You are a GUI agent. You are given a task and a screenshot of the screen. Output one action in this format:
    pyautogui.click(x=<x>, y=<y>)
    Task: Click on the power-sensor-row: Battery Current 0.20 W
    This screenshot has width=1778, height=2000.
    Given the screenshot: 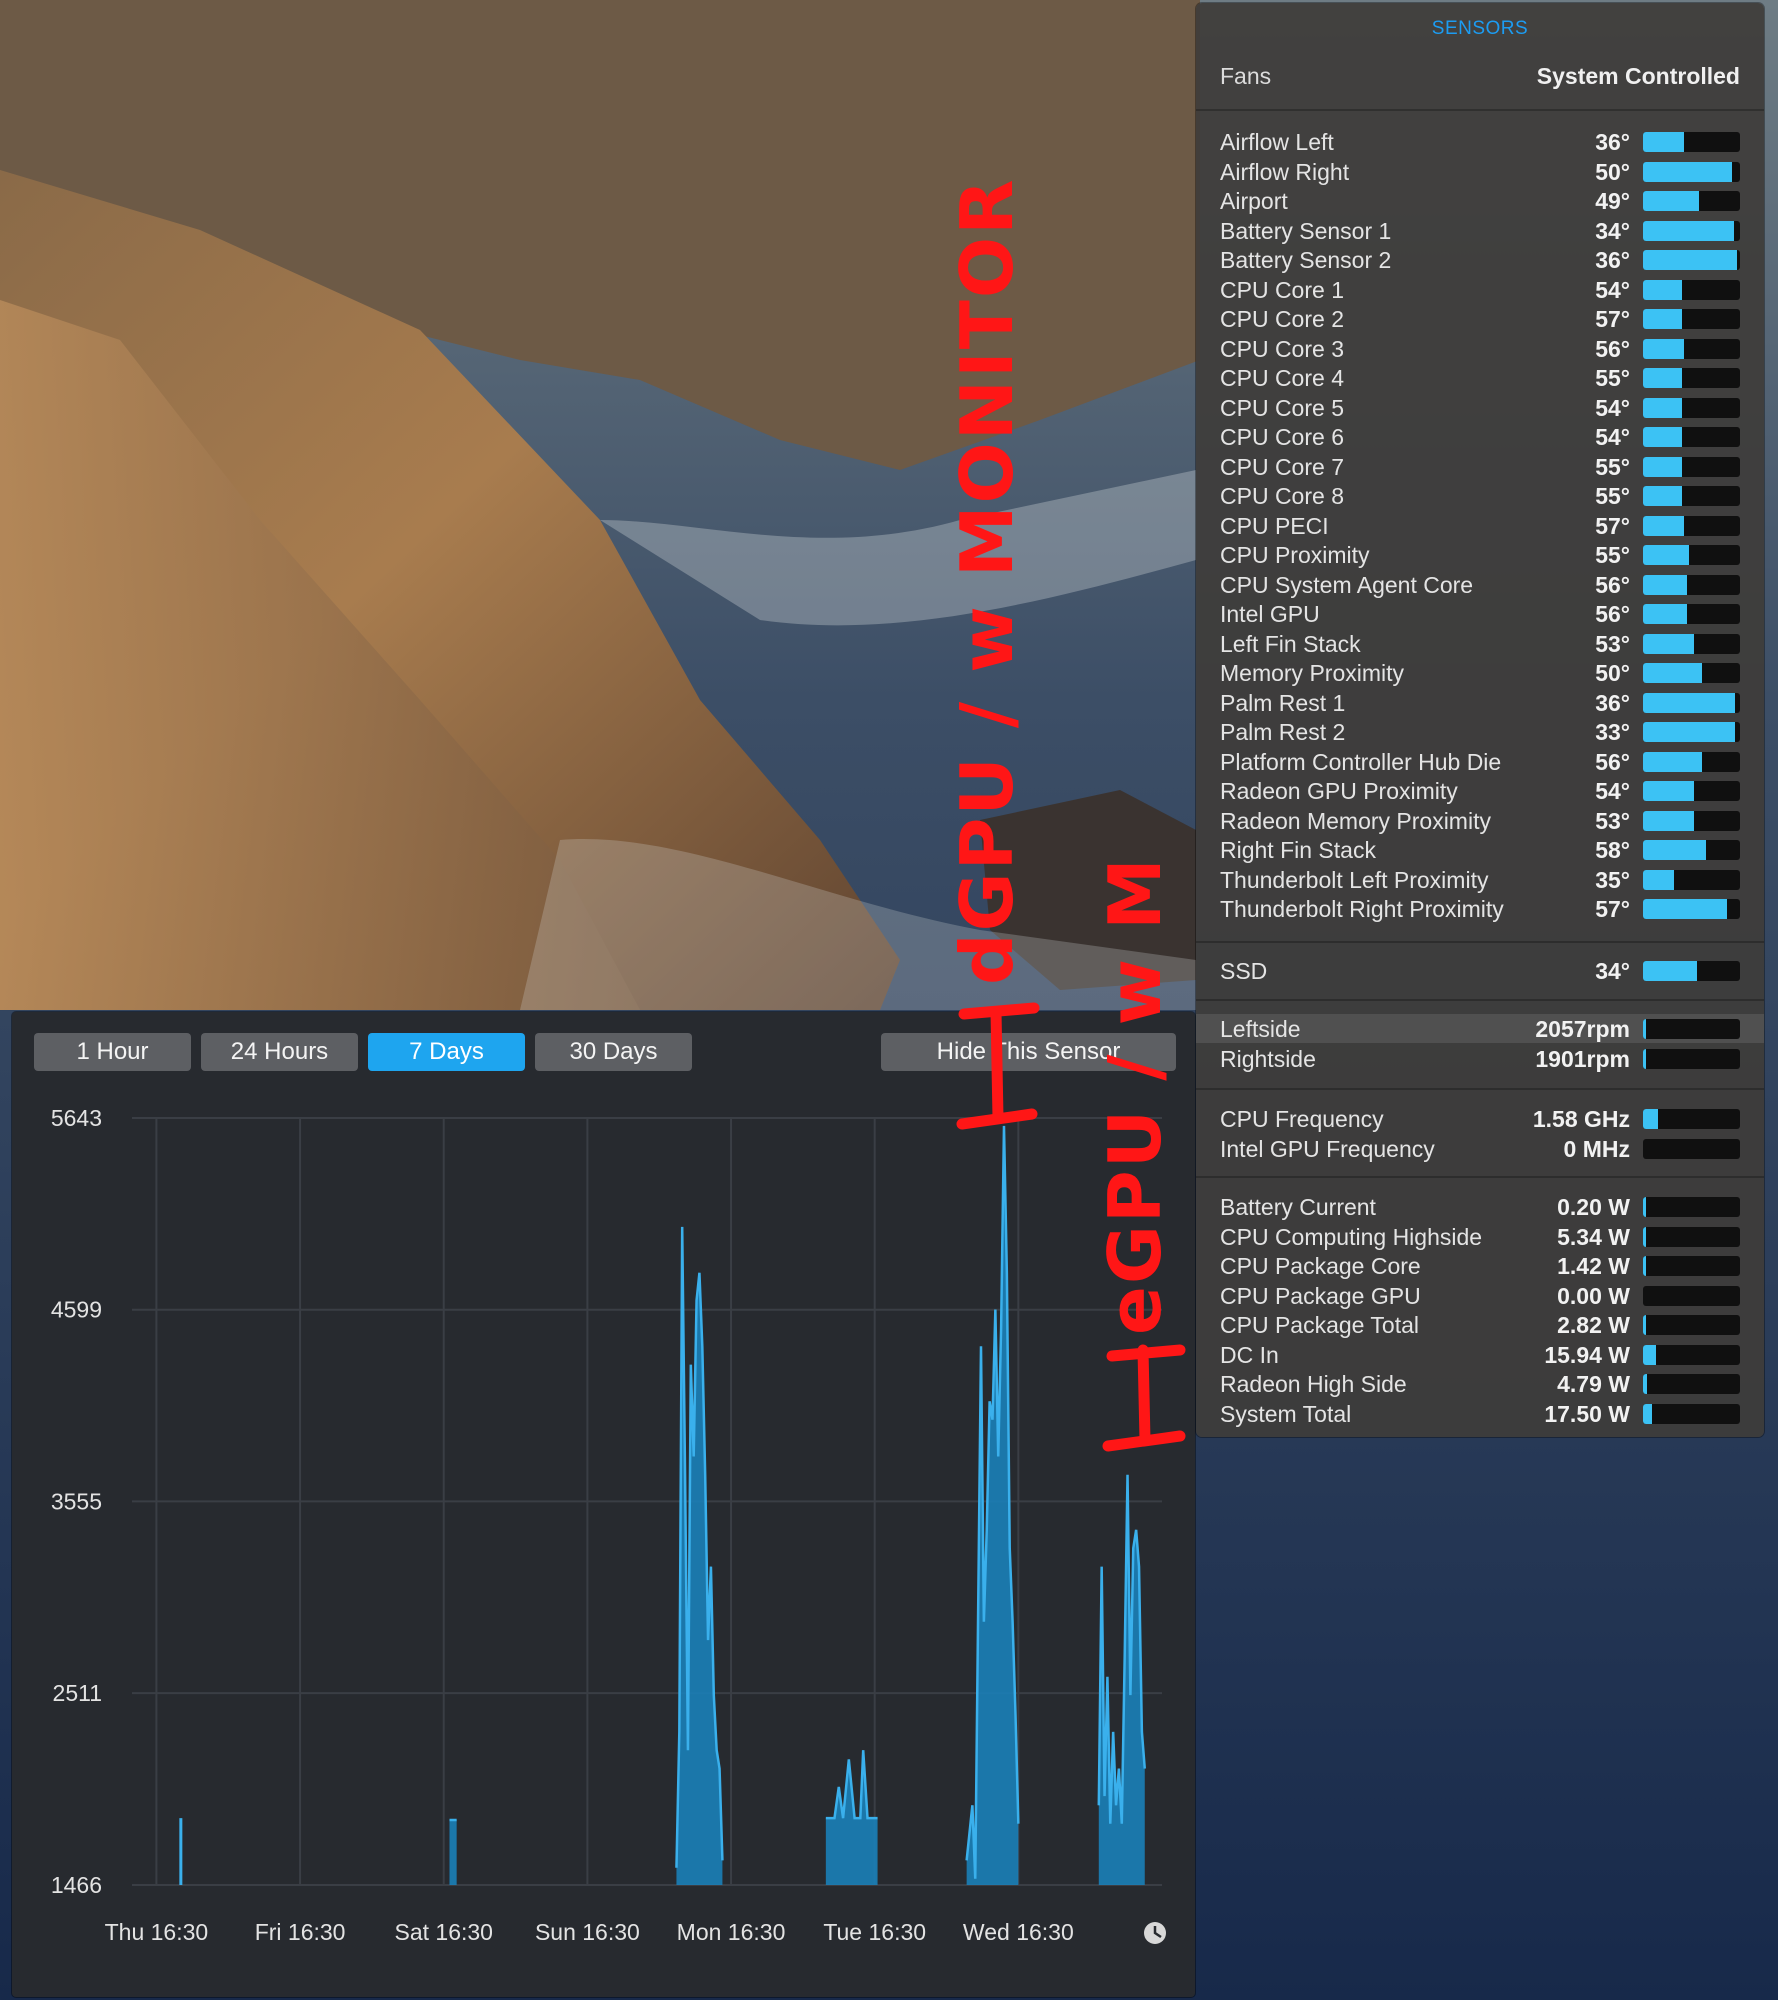 What is the action you would take?
    pyautogui.click(x=1480, y=1206)
    